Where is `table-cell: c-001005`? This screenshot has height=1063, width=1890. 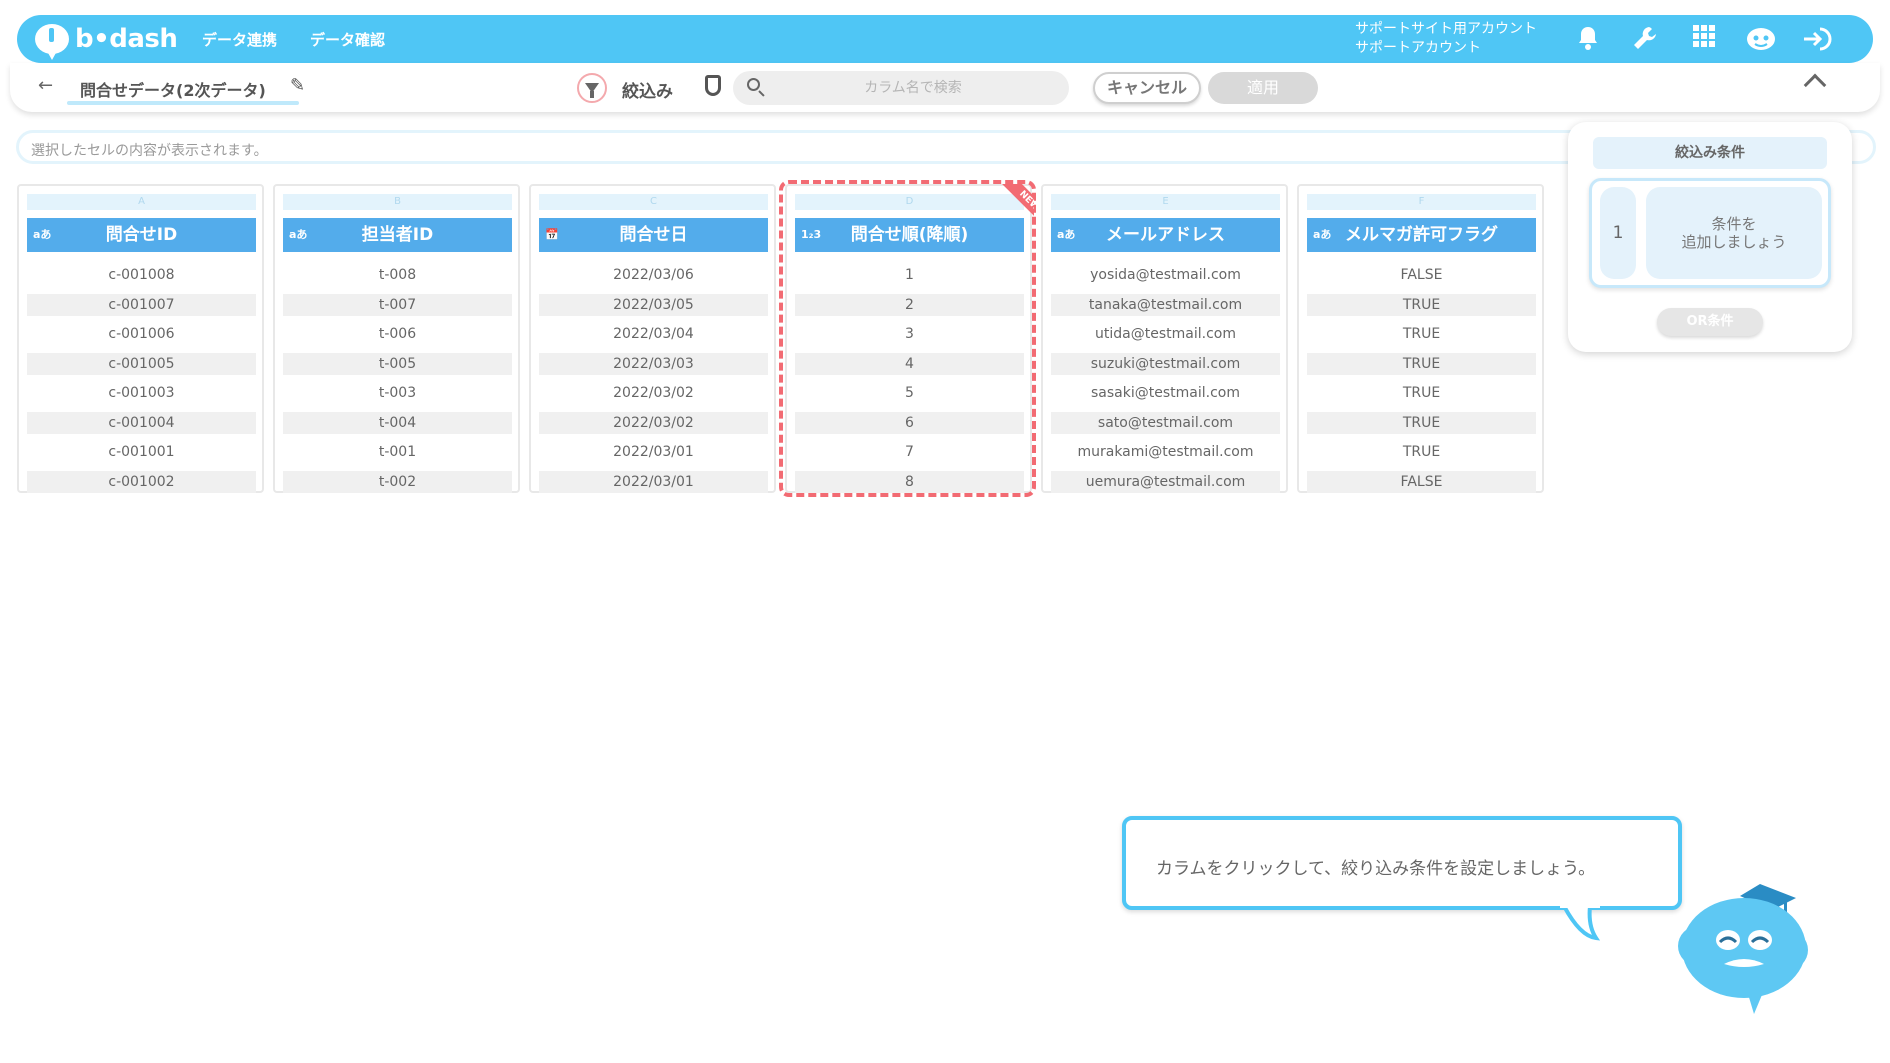 table-cell: c-001005 is located at coordinates (141, 364).